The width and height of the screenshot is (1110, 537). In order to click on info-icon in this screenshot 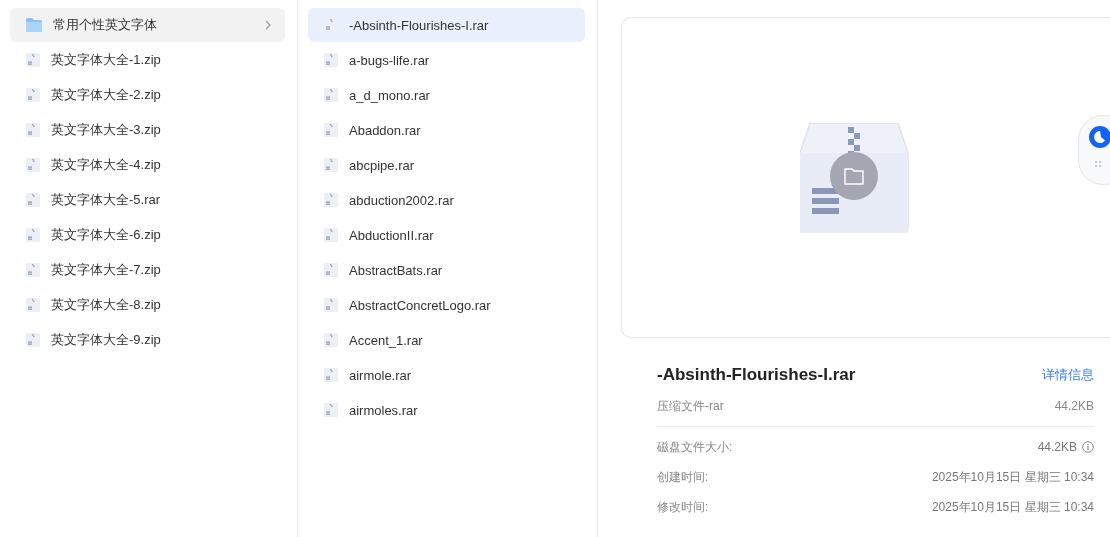, I will do `click(1088, 447)`.